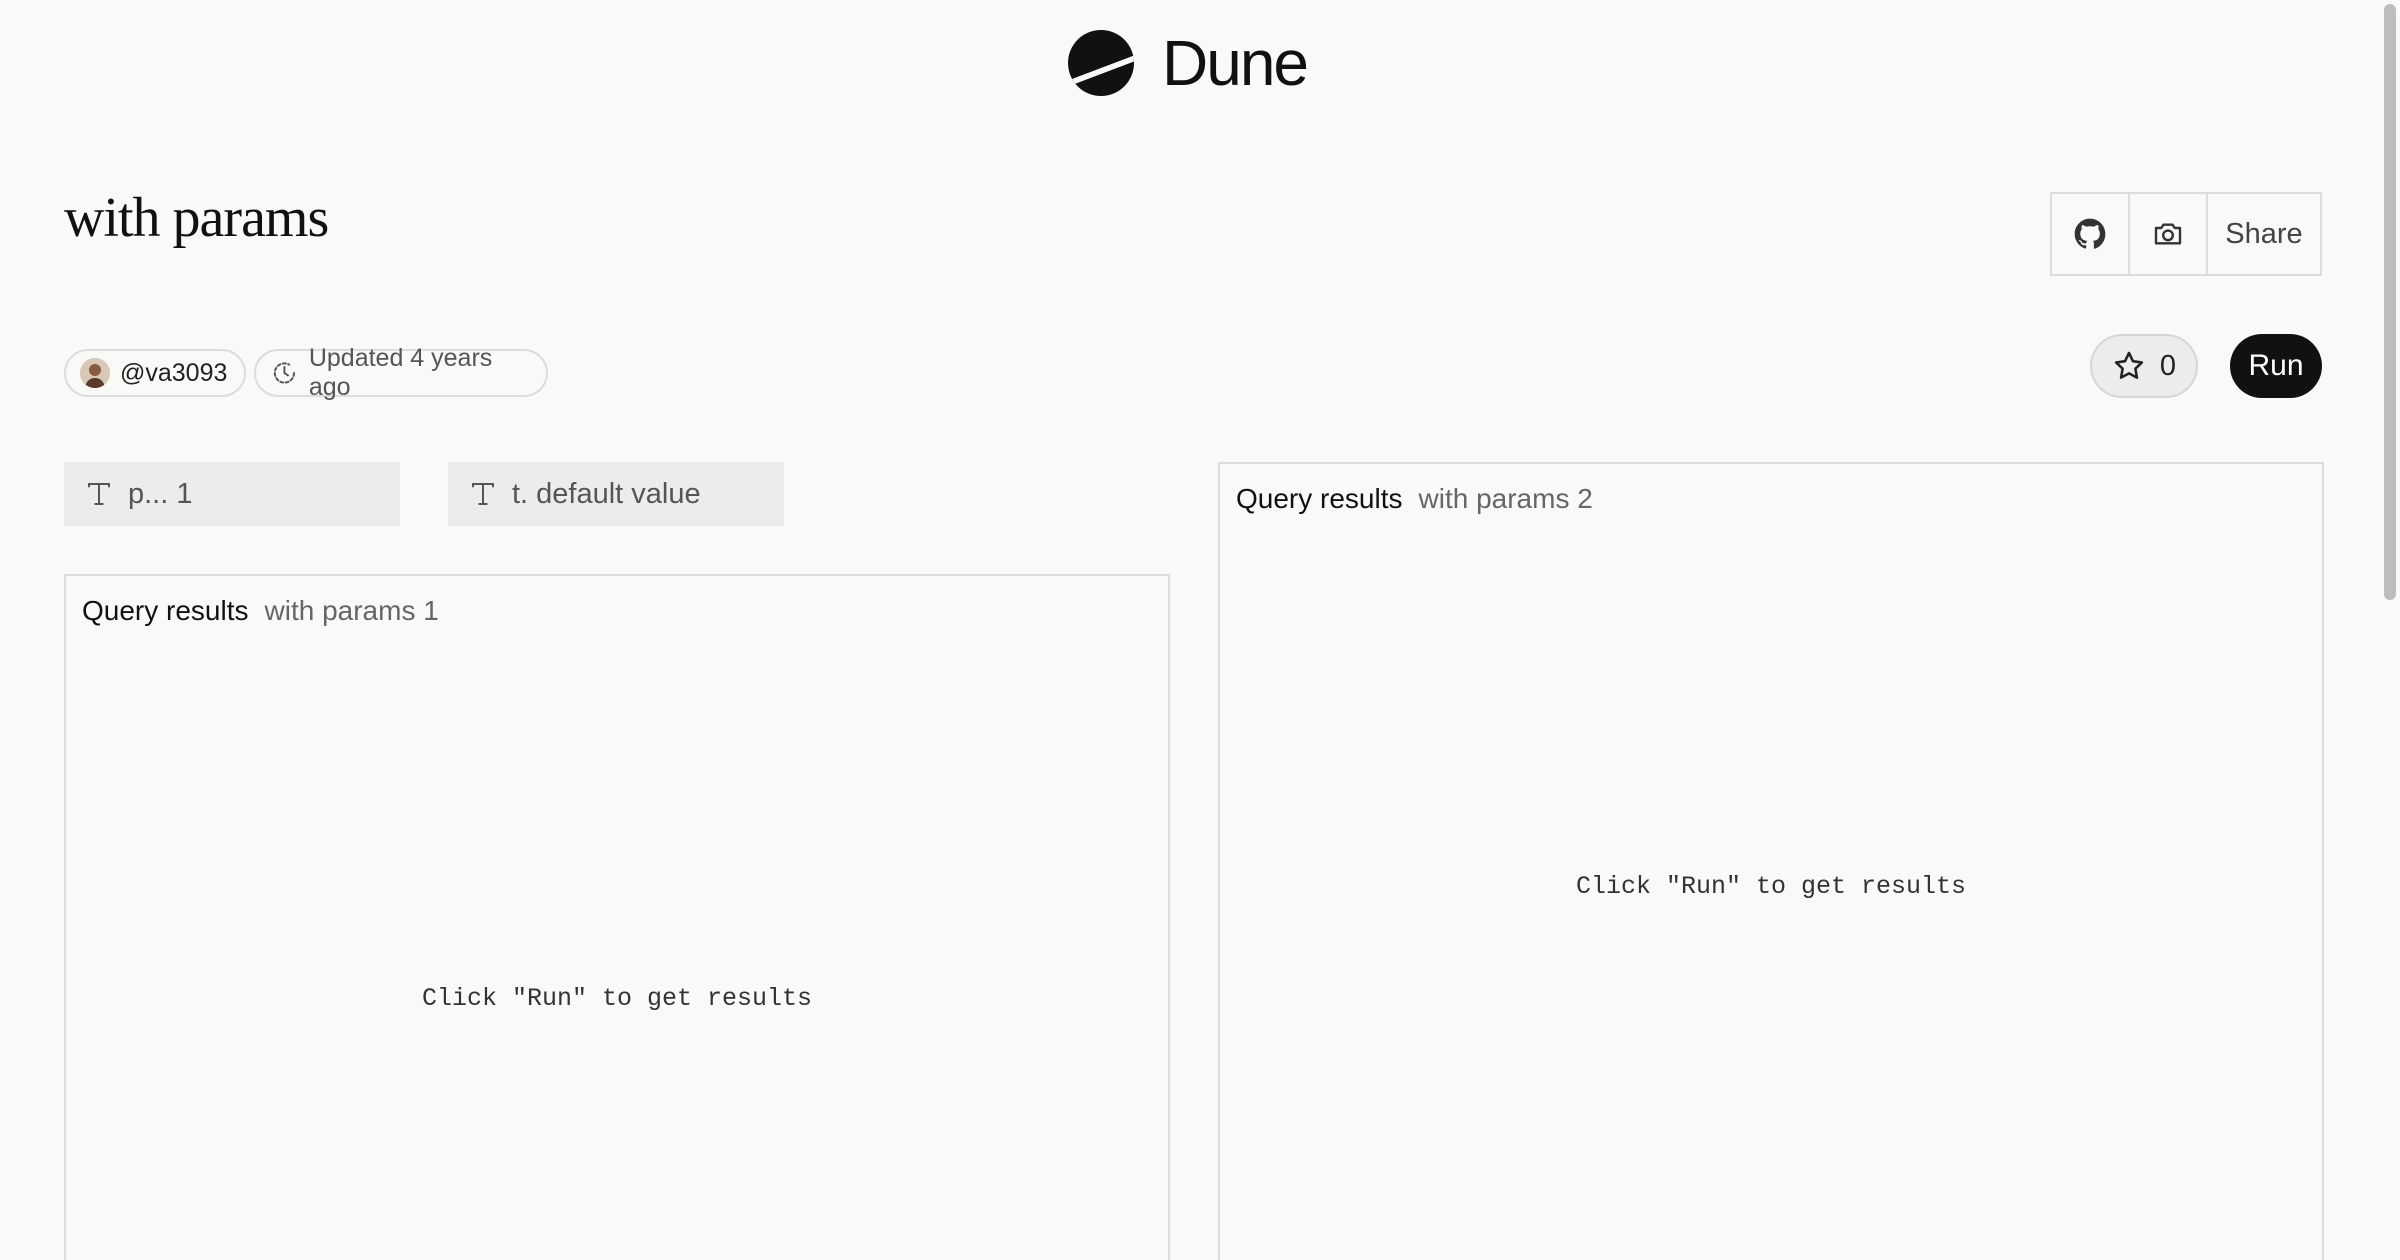  I want to click on panel-query-name: with params 2, so click(1505, 498).